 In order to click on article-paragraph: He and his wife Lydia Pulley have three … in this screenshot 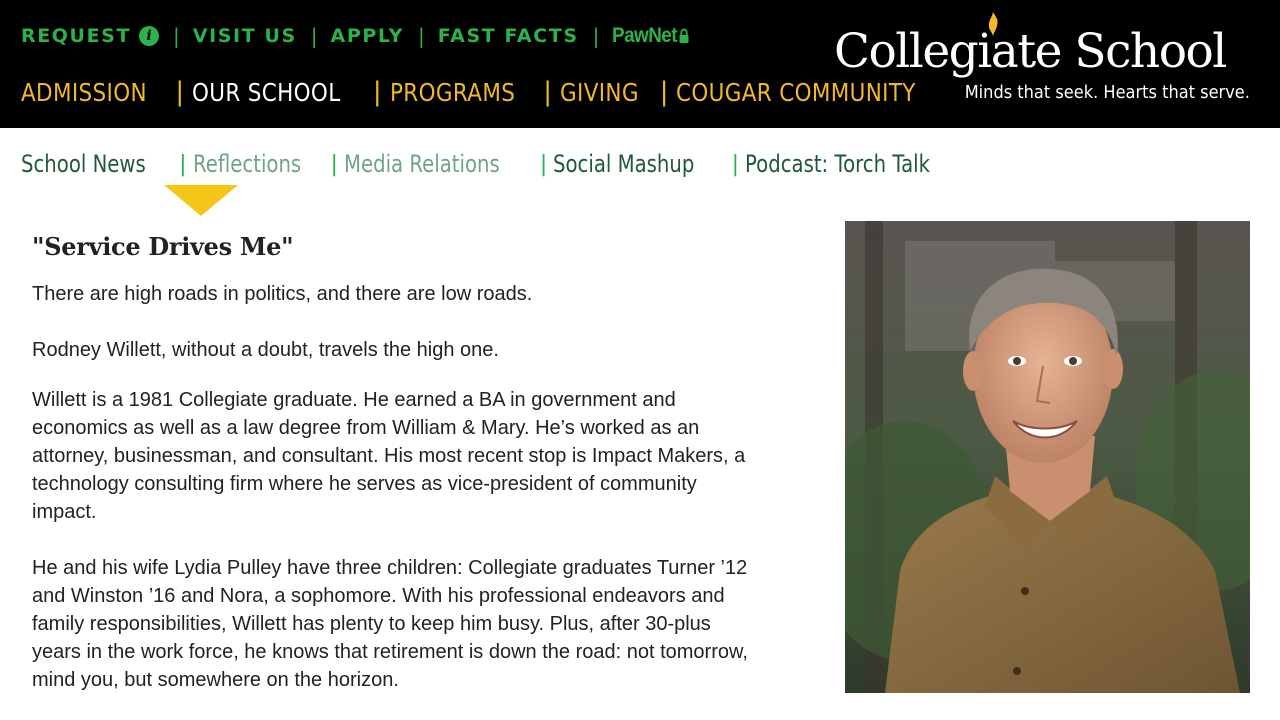, I will do `click(390, 624)`.